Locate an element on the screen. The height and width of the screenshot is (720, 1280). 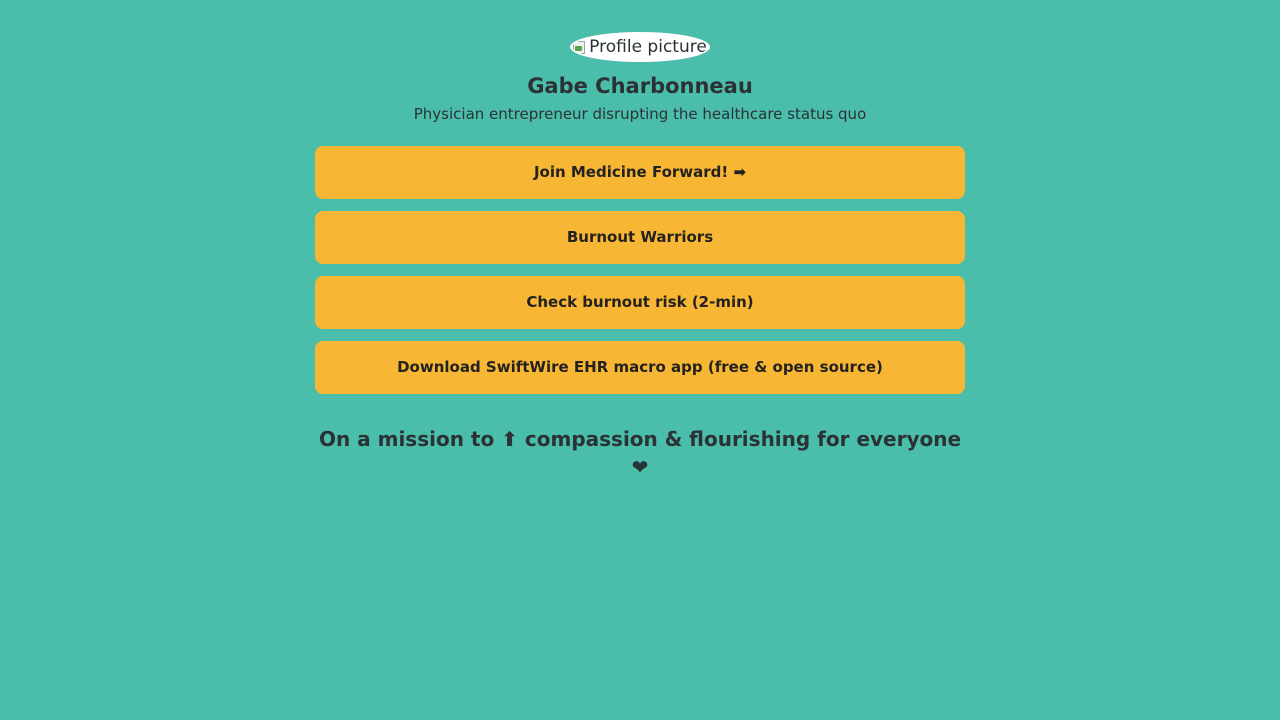
join-medicine-forward-button: Join Medicine Forward! ➡ is located at coordinates (640, 172).